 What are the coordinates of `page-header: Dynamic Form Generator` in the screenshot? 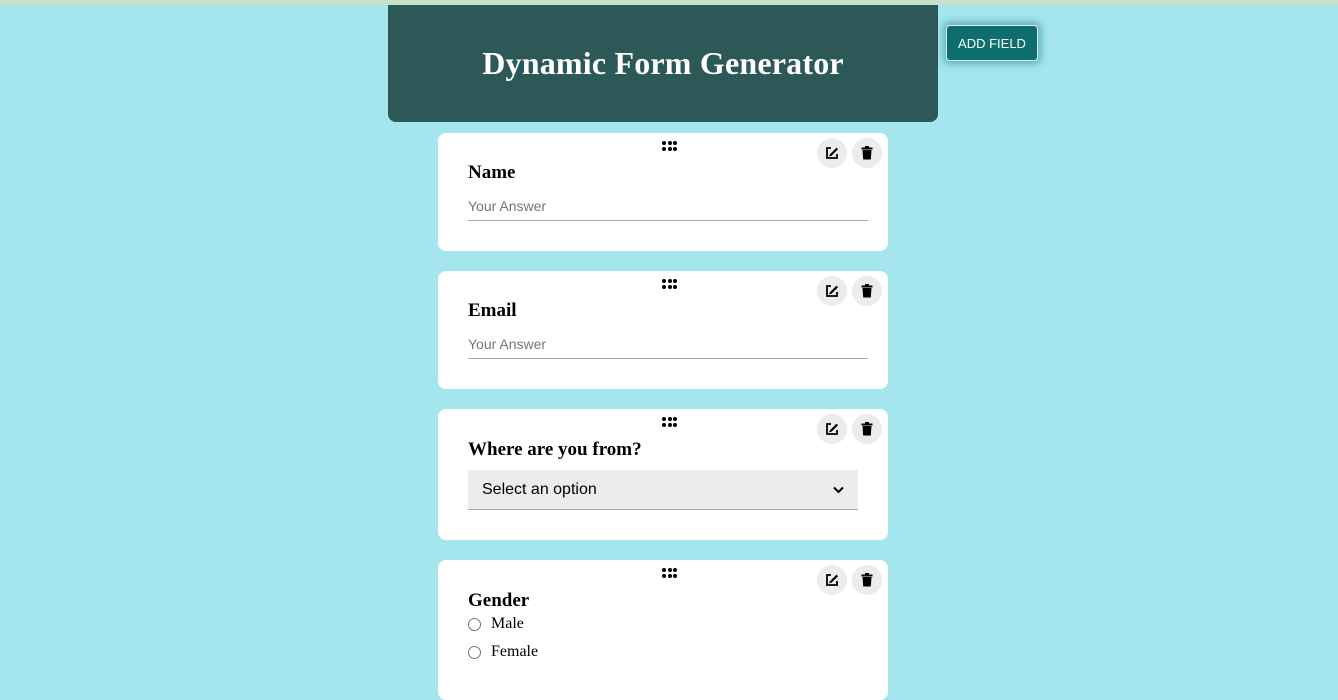 It's located at (663, 63).